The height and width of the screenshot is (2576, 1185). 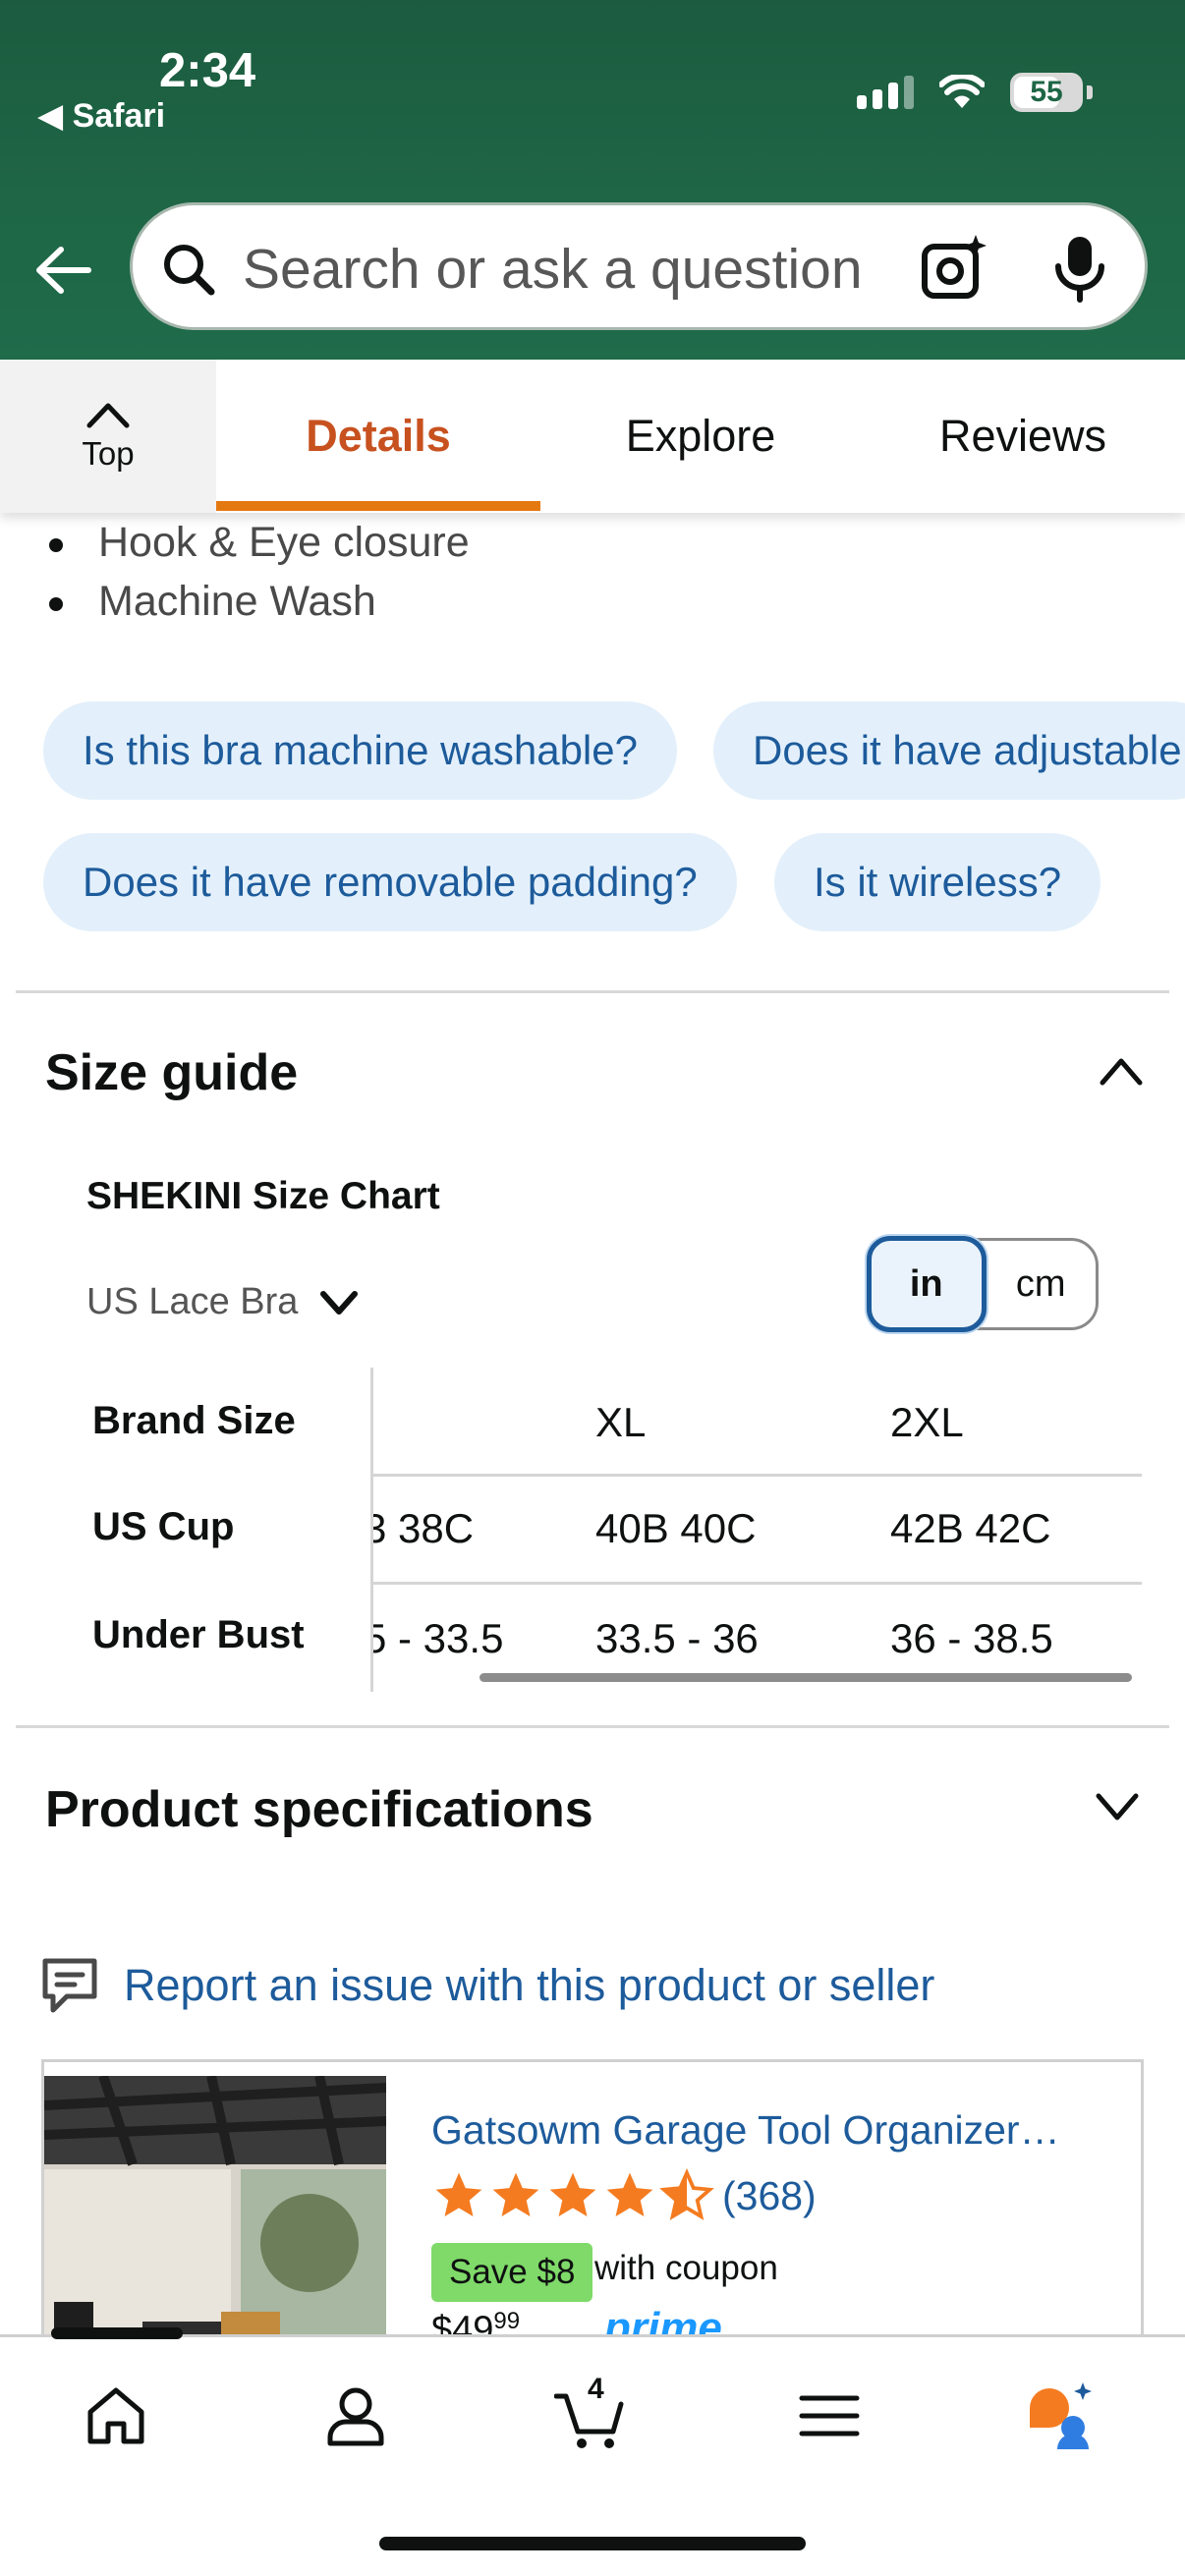 What do you see at coordinates (263, 1196) in the screenshot?
I see `size-chart-title: SHEKINI Size Chart` at bounding box center [263, 1196].